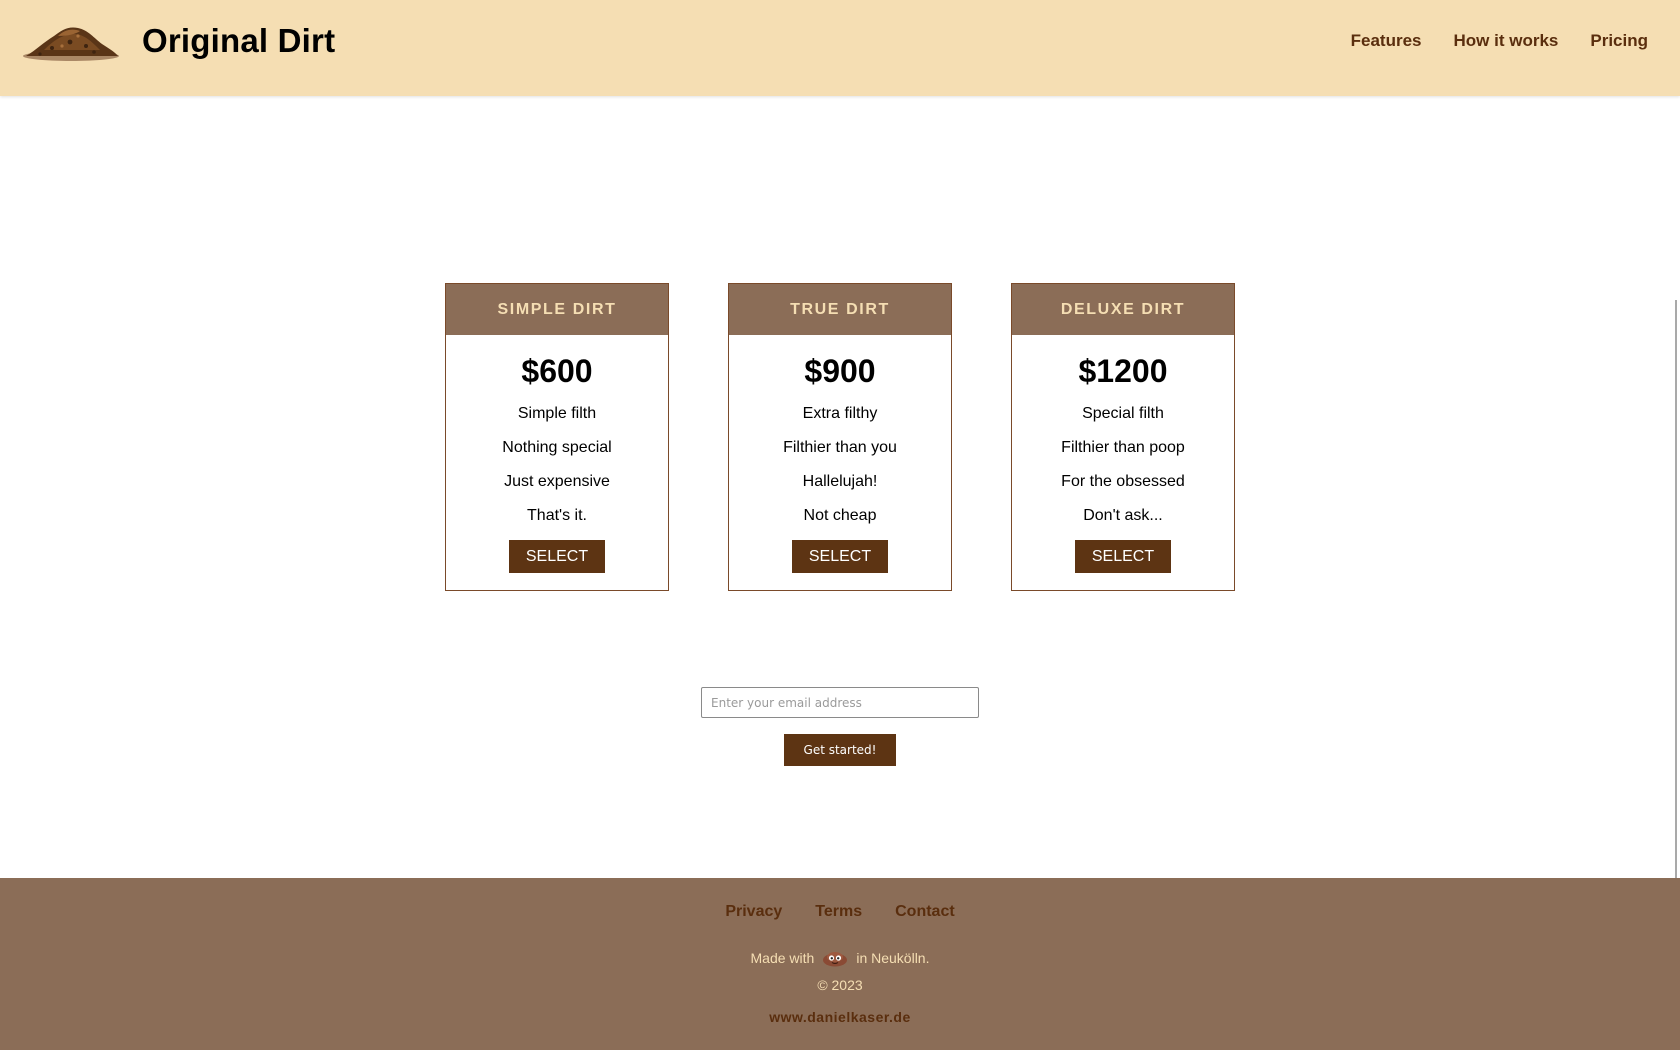 This screenshot has width=1680, height=1050. I want to click on select-simple-button: SELECT, so click(557, 556).